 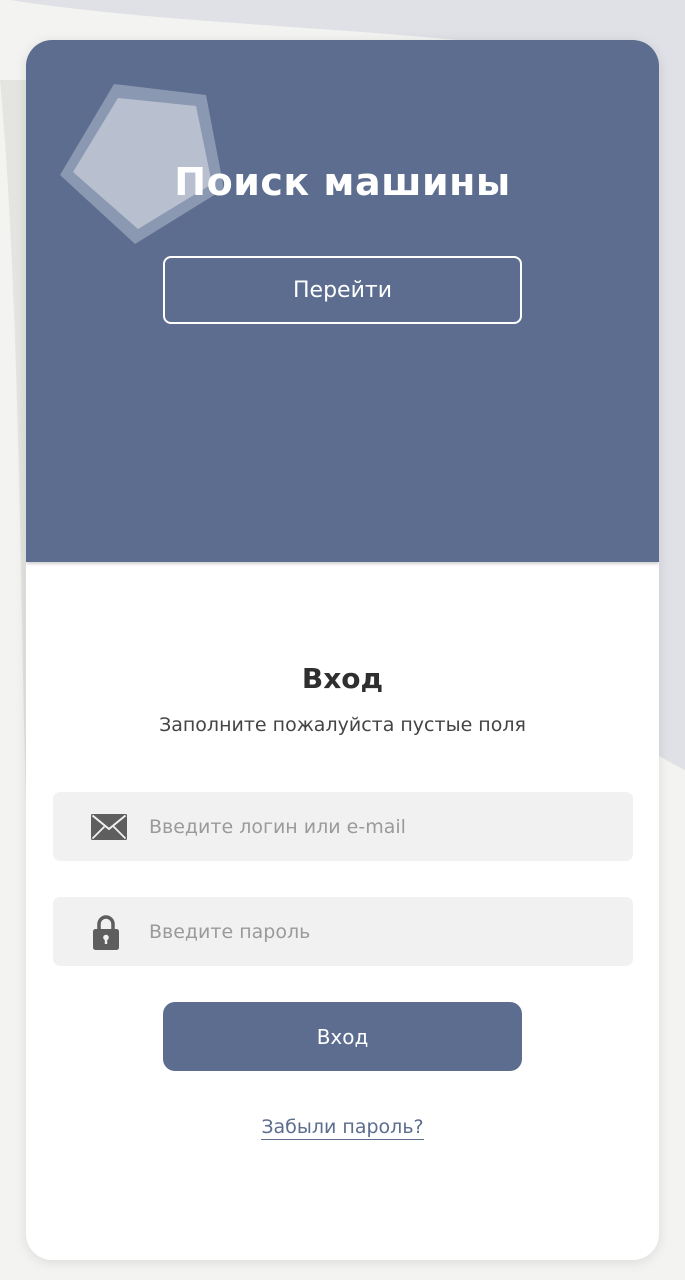 I want to click on forgot-password-container: Забыли пароль?, so click(x=342, y=1128).